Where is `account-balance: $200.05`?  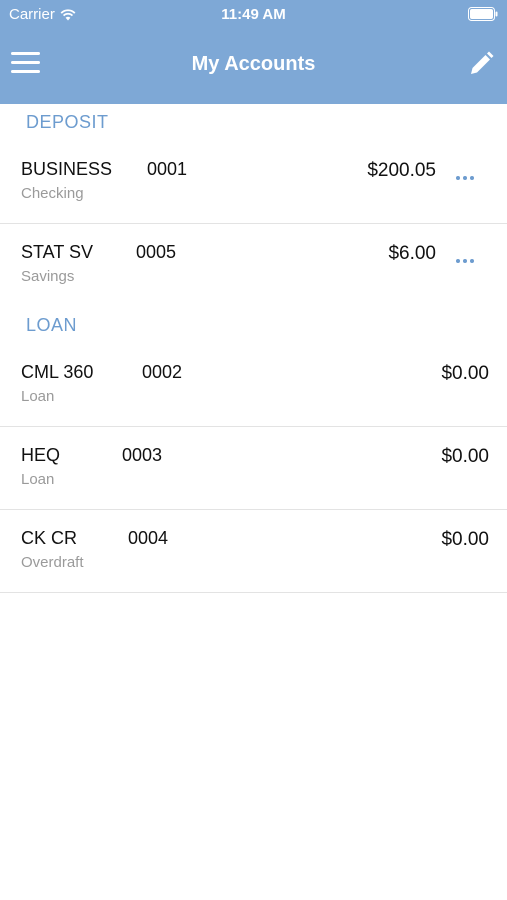
account-balance: $200.05 is located at coordinates (401, 170).